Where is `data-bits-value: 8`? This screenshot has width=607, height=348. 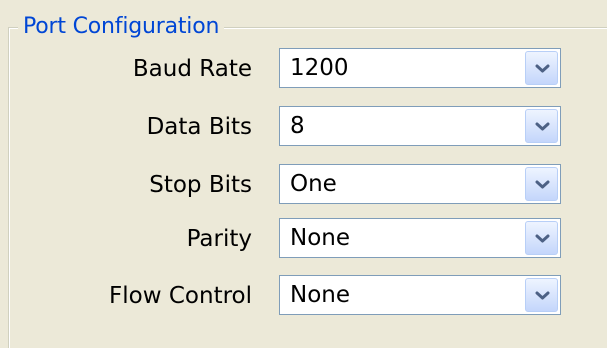
data-bits-value: 8 is located at coordinates (297, 126).